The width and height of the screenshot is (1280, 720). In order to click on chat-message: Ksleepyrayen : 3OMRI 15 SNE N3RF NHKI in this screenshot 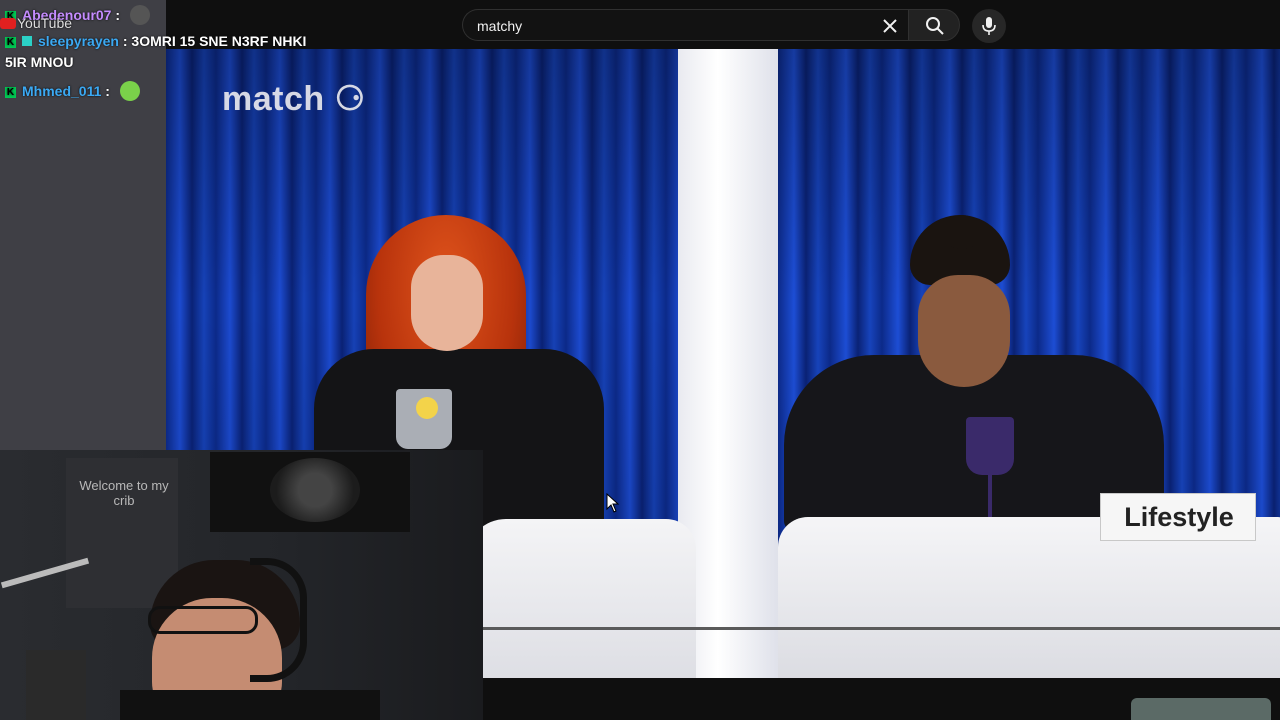, I will do `click(156, 41)`.